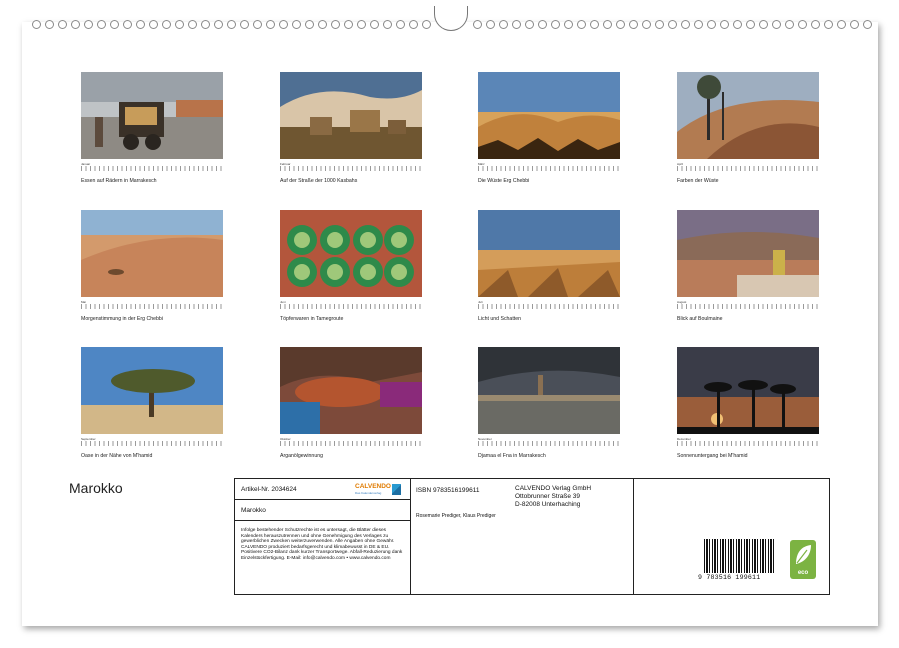  Describe the element at coordinates (553, 488) in the screenshot. I see `publisher-name: CALVENDO Verlag GmbH` at that location.